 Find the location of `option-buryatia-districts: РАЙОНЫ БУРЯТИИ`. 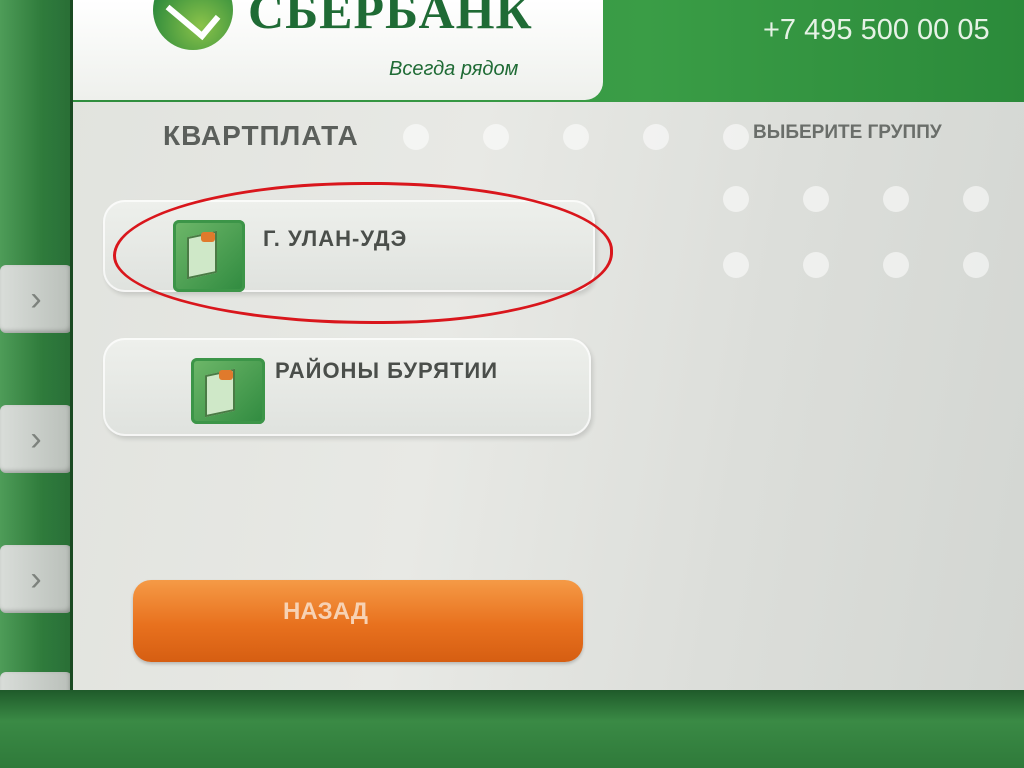

option-buryatia-districts: РАЙОНЫ БУРЯТИИ is located at coordinates (347, 387).